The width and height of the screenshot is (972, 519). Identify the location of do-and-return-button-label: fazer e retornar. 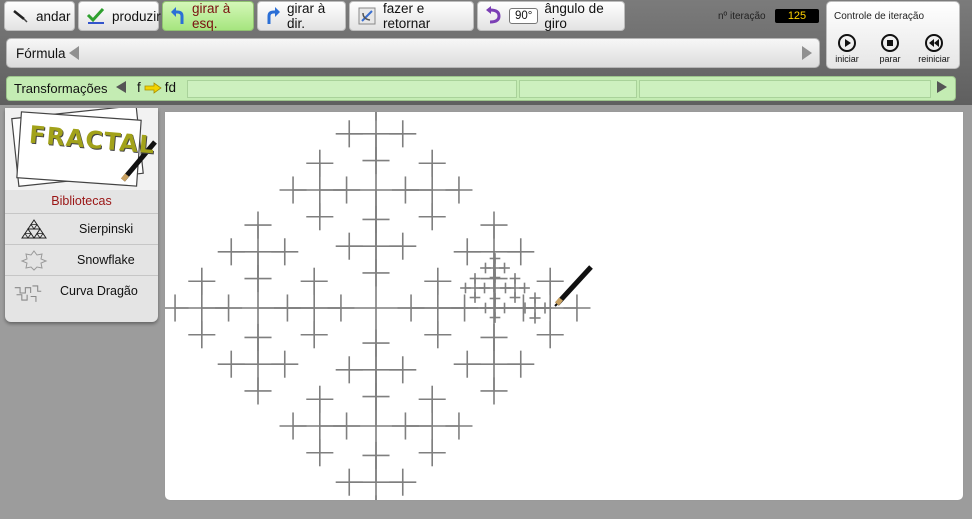
(407, 16).